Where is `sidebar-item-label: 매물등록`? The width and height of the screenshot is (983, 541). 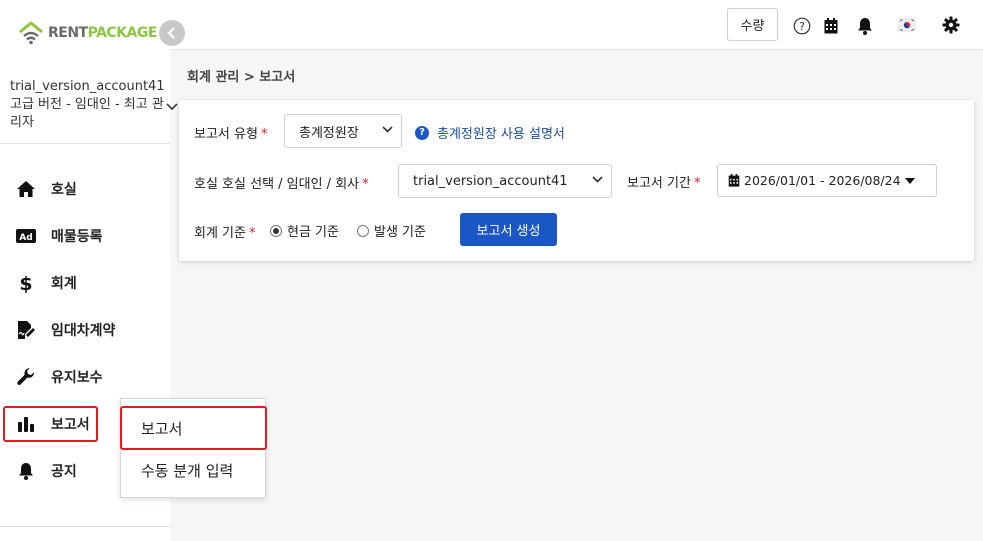 sidebar-item-label: 매물등록 is located at coordinates (77, 237).